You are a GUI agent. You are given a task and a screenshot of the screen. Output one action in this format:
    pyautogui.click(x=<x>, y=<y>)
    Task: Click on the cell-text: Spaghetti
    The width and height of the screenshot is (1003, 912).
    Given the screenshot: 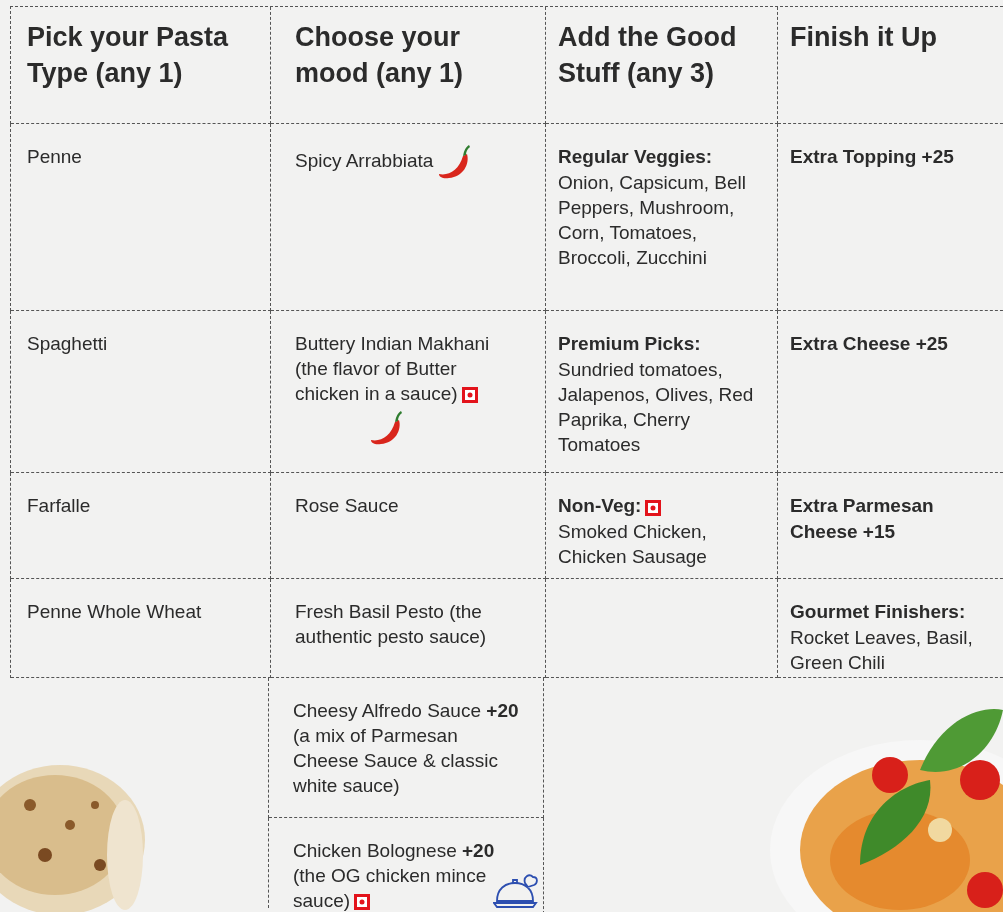 What is the action you would take?
    pyautogui.click(x=67, y=343)
    